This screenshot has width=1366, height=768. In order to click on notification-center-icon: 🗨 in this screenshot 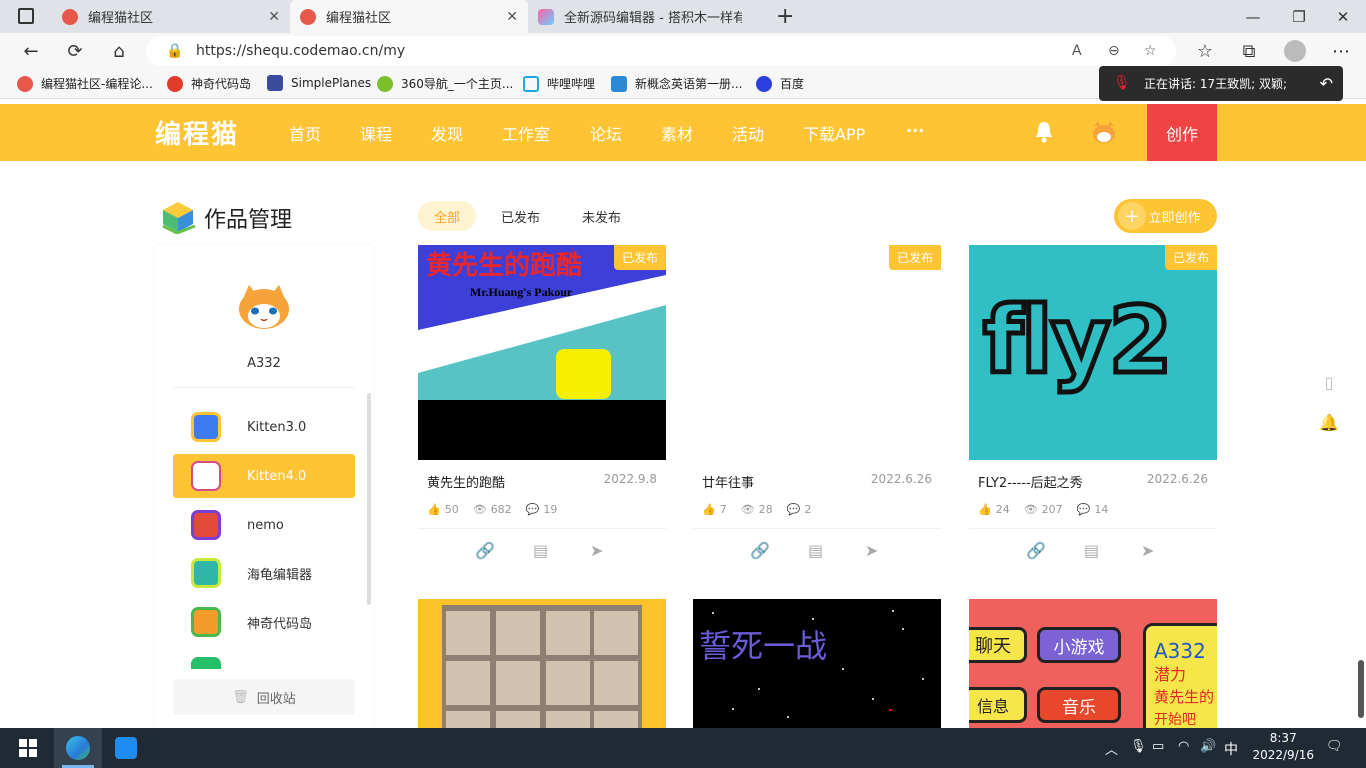, I will do `click(1334, 746)`.